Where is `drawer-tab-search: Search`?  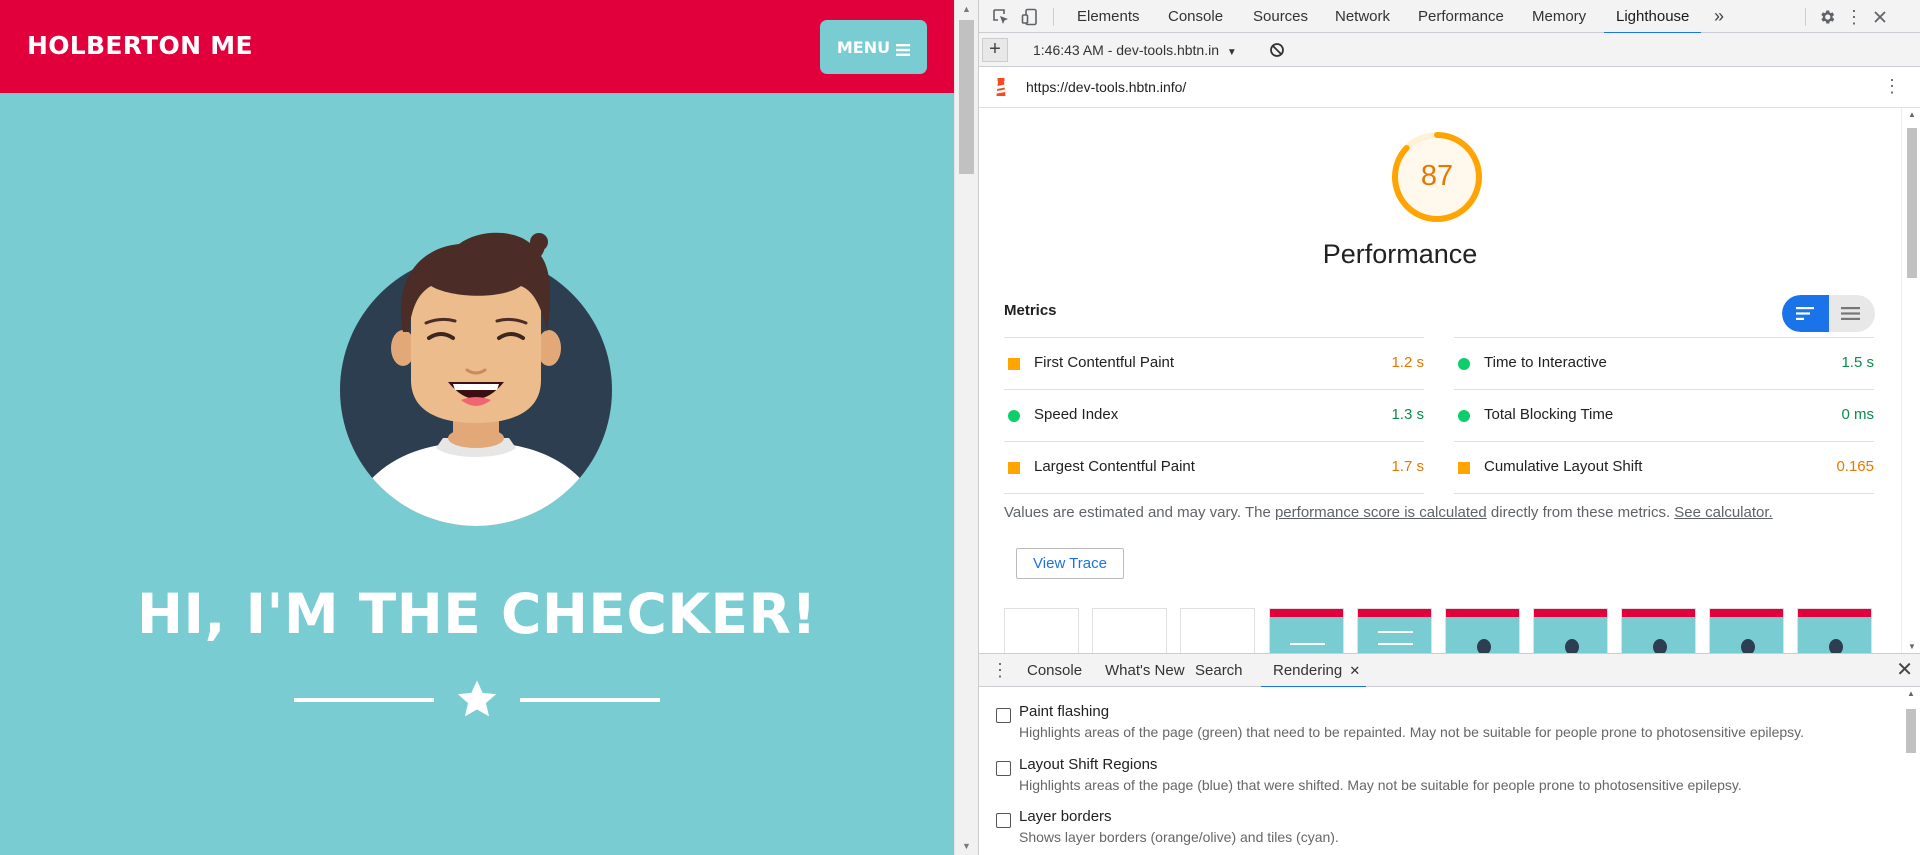 drawer-tab-search: Search is located at coordinates (1219, 670).